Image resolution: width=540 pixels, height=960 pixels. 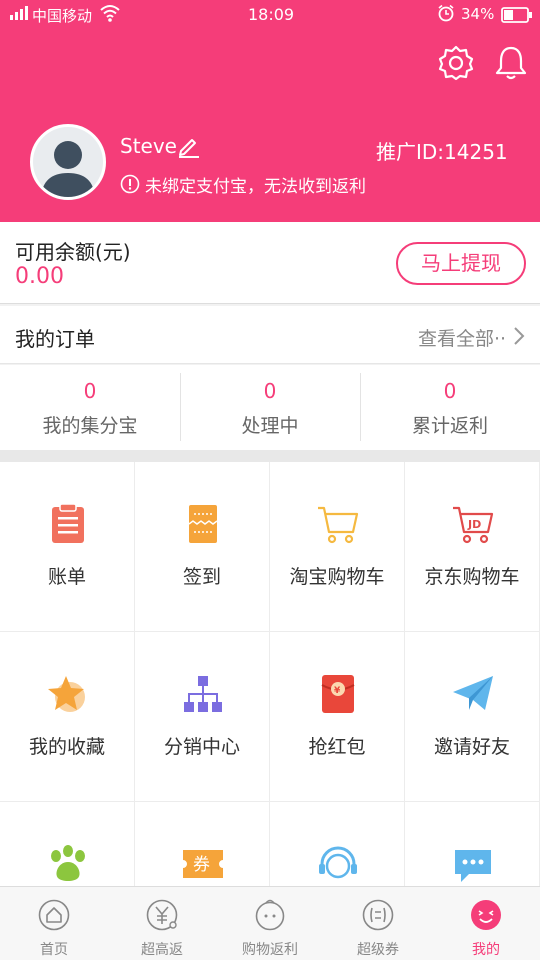 I want to click on balance-section: 可用余额(元) 0.00 马上提现, so click(x=270, y=263).